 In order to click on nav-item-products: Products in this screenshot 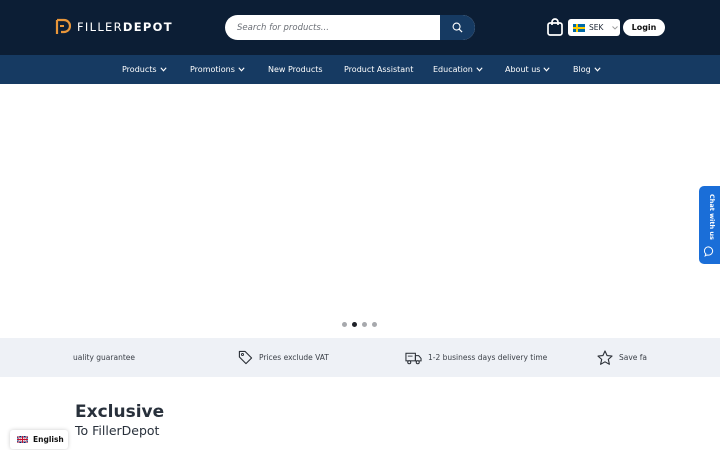, I will do `click(144, 69)`.